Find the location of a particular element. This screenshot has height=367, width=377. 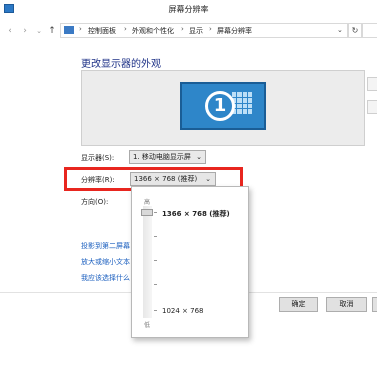

resolution-slider-track is located at coordinates (147, 262).